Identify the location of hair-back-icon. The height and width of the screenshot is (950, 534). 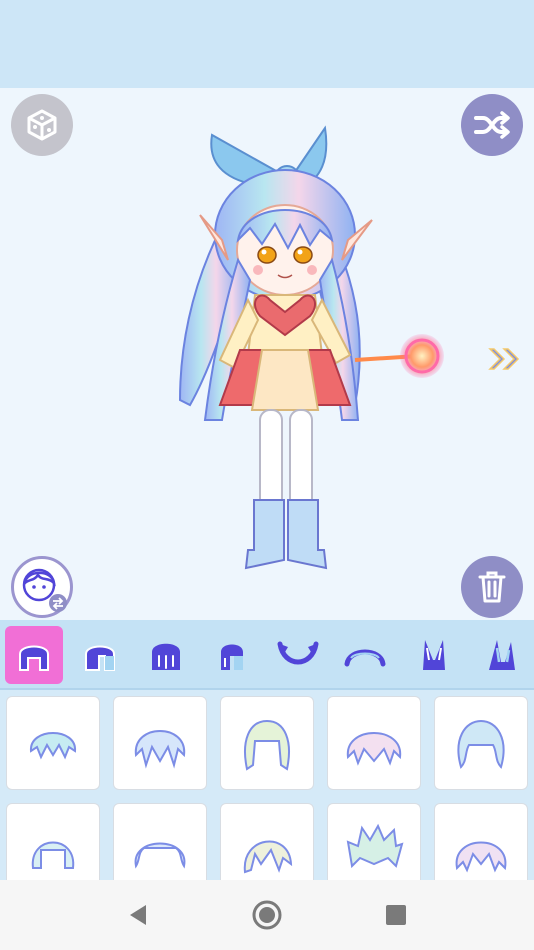
(166, 656).